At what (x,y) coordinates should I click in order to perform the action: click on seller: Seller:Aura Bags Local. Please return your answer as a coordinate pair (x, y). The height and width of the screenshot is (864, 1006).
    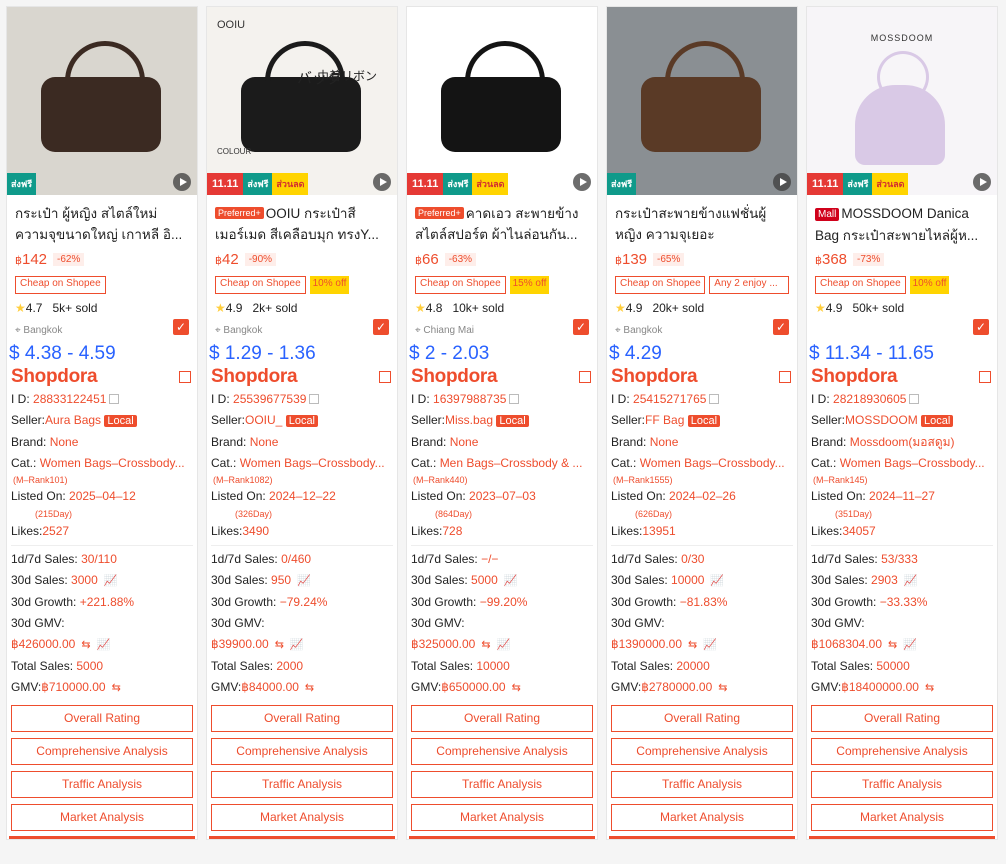
    Looking at the image, I should click on (102, 421).